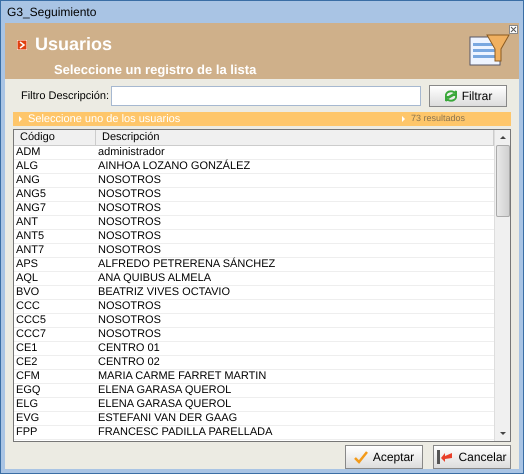  What do you see at coordinates (185, 432) in the screenshot?
I see `table-cell-text: FRANCESC PADILLA PARELLADA` at bounding box center [185, 432].